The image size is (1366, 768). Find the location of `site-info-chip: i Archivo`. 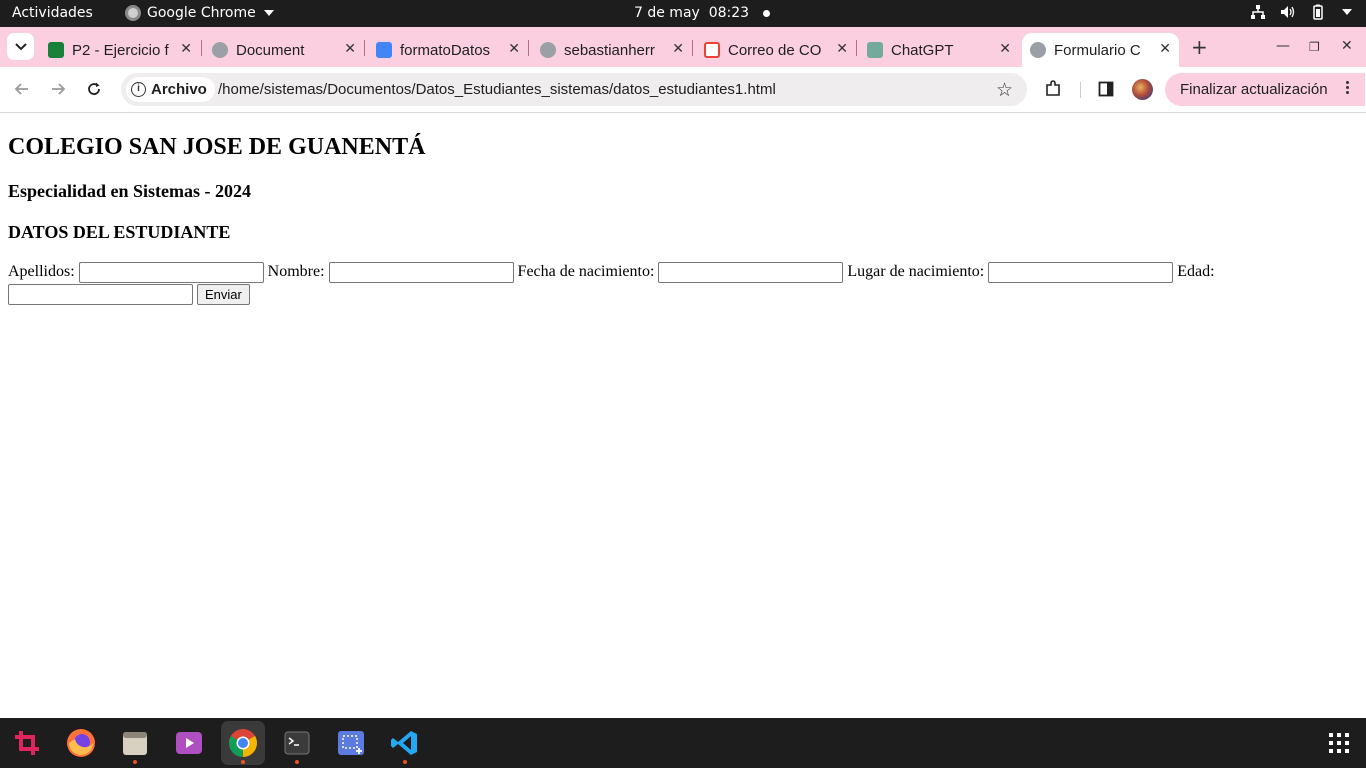

site-info-chip: i Archivo is located at coordinates (170, 89).